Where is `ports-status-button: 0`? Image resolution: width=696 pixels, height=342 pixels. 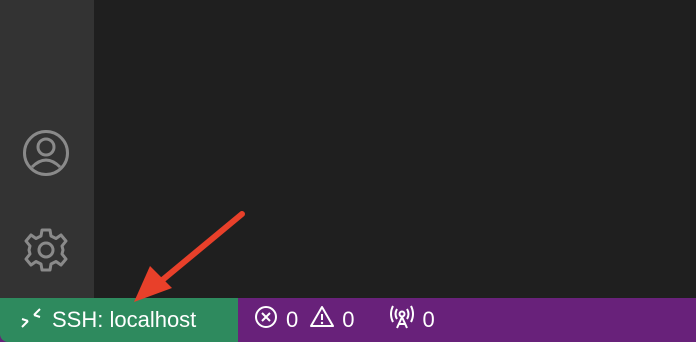
ports-status-button: 0 is located at coordinates (412, 320).